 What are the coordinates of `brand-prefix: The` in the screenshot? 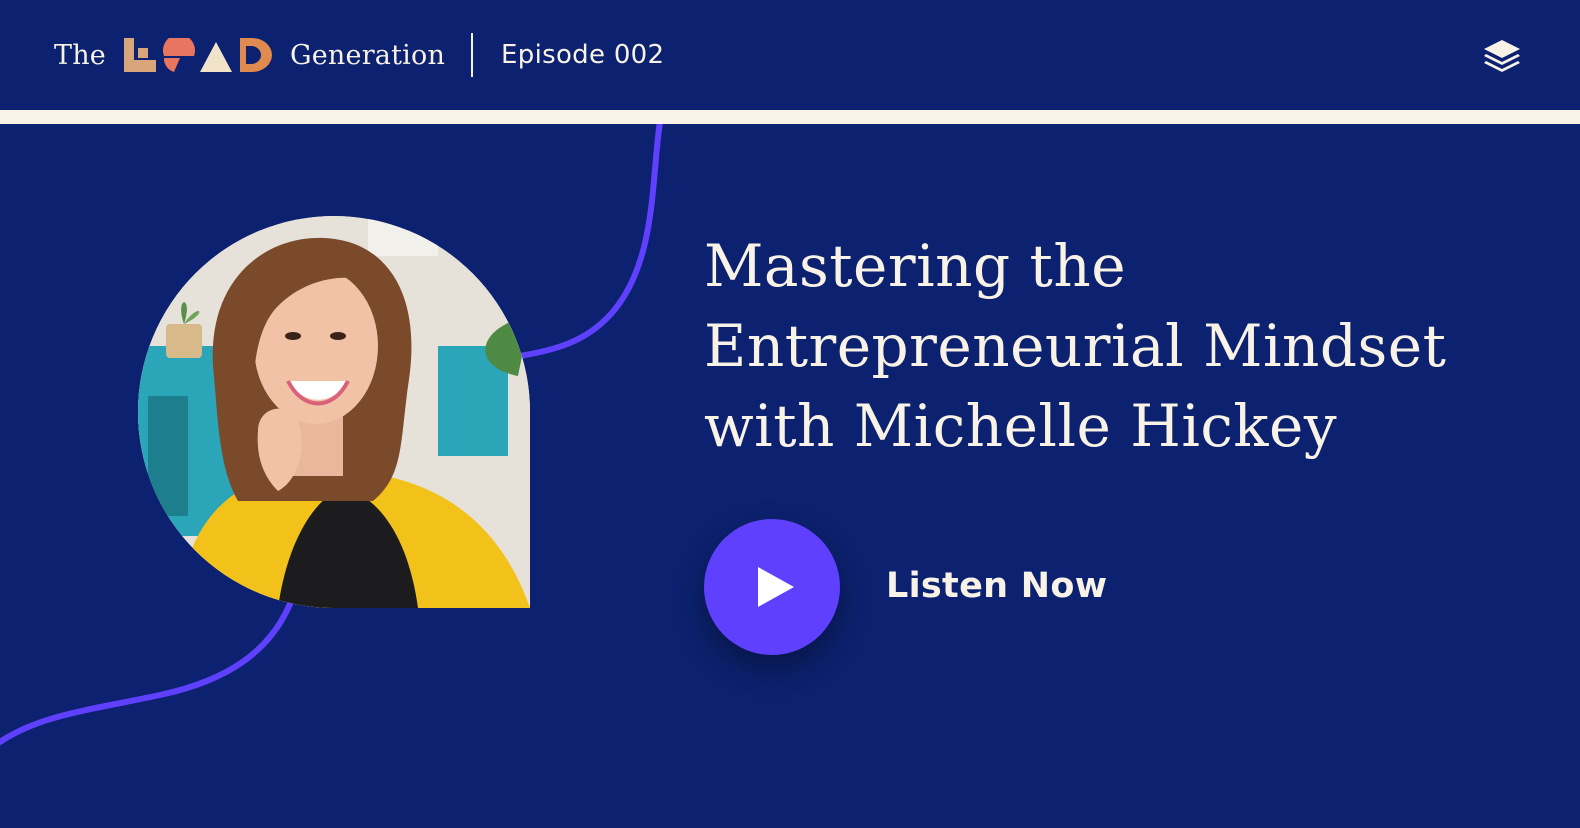 It's located at (80, 55).